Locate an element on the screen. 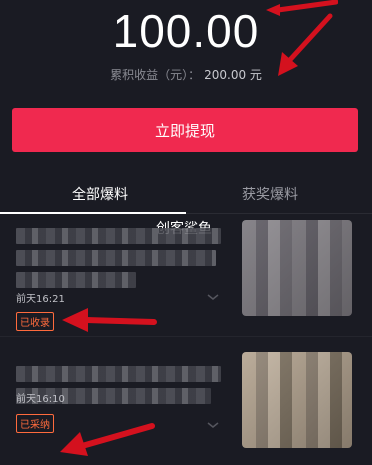 The height and width of the screenshot is (465, 372). status-badge: 已收录 is located at coordinates (35, 321).